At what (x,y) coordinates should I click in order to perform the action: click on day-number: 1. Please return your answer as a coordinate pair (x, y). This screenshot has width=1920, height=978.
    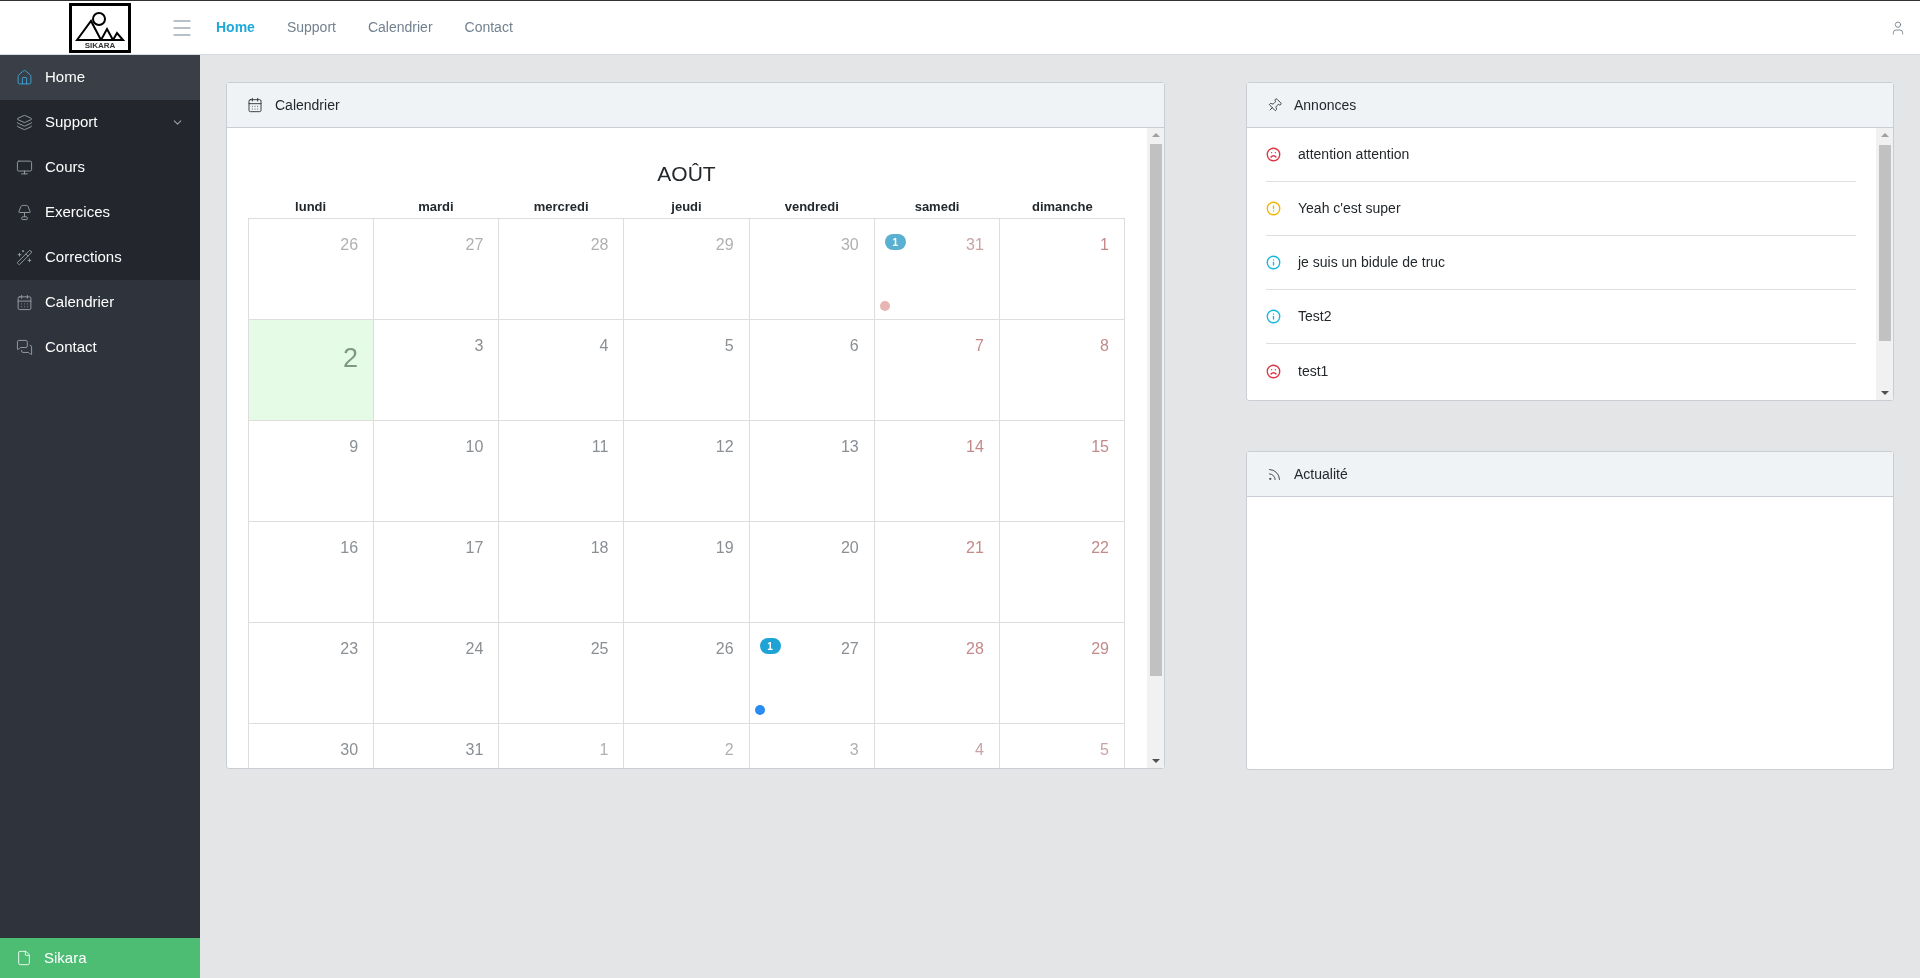
    Looking at the image, I should click on (604, 750).